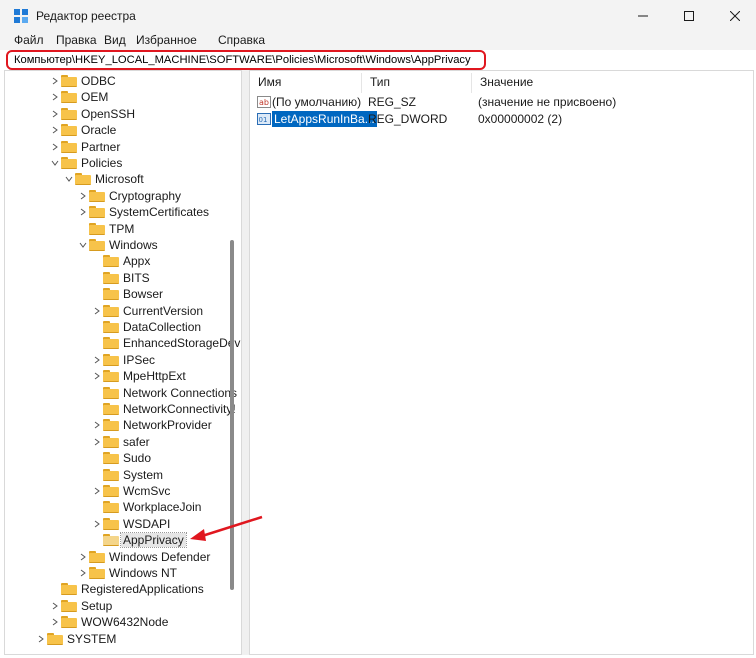  I want to click on tree-item: NetworkProvider, so click(151, 425).